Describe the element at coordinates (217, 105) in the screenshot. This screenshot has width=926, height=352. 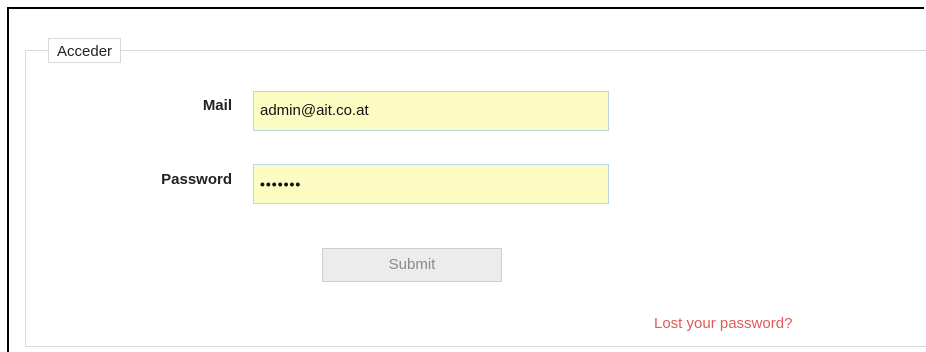
I see `mail-label: Mail` at that location.